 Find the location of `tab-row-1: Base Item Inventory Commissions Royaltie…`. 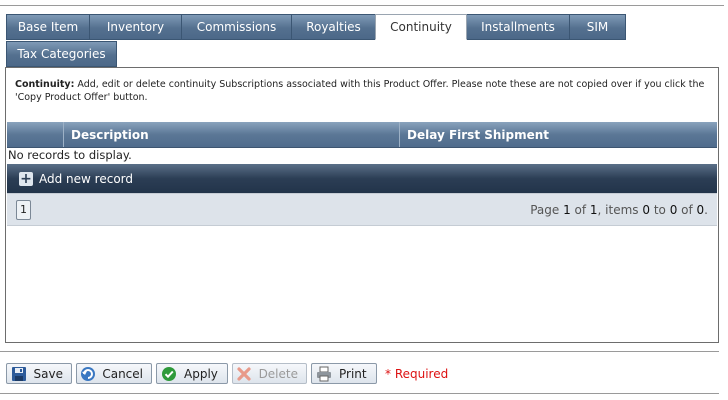

tab-row-1: Base Item Inventory Commissions Royaltie… is located at coordinates (364, 27).